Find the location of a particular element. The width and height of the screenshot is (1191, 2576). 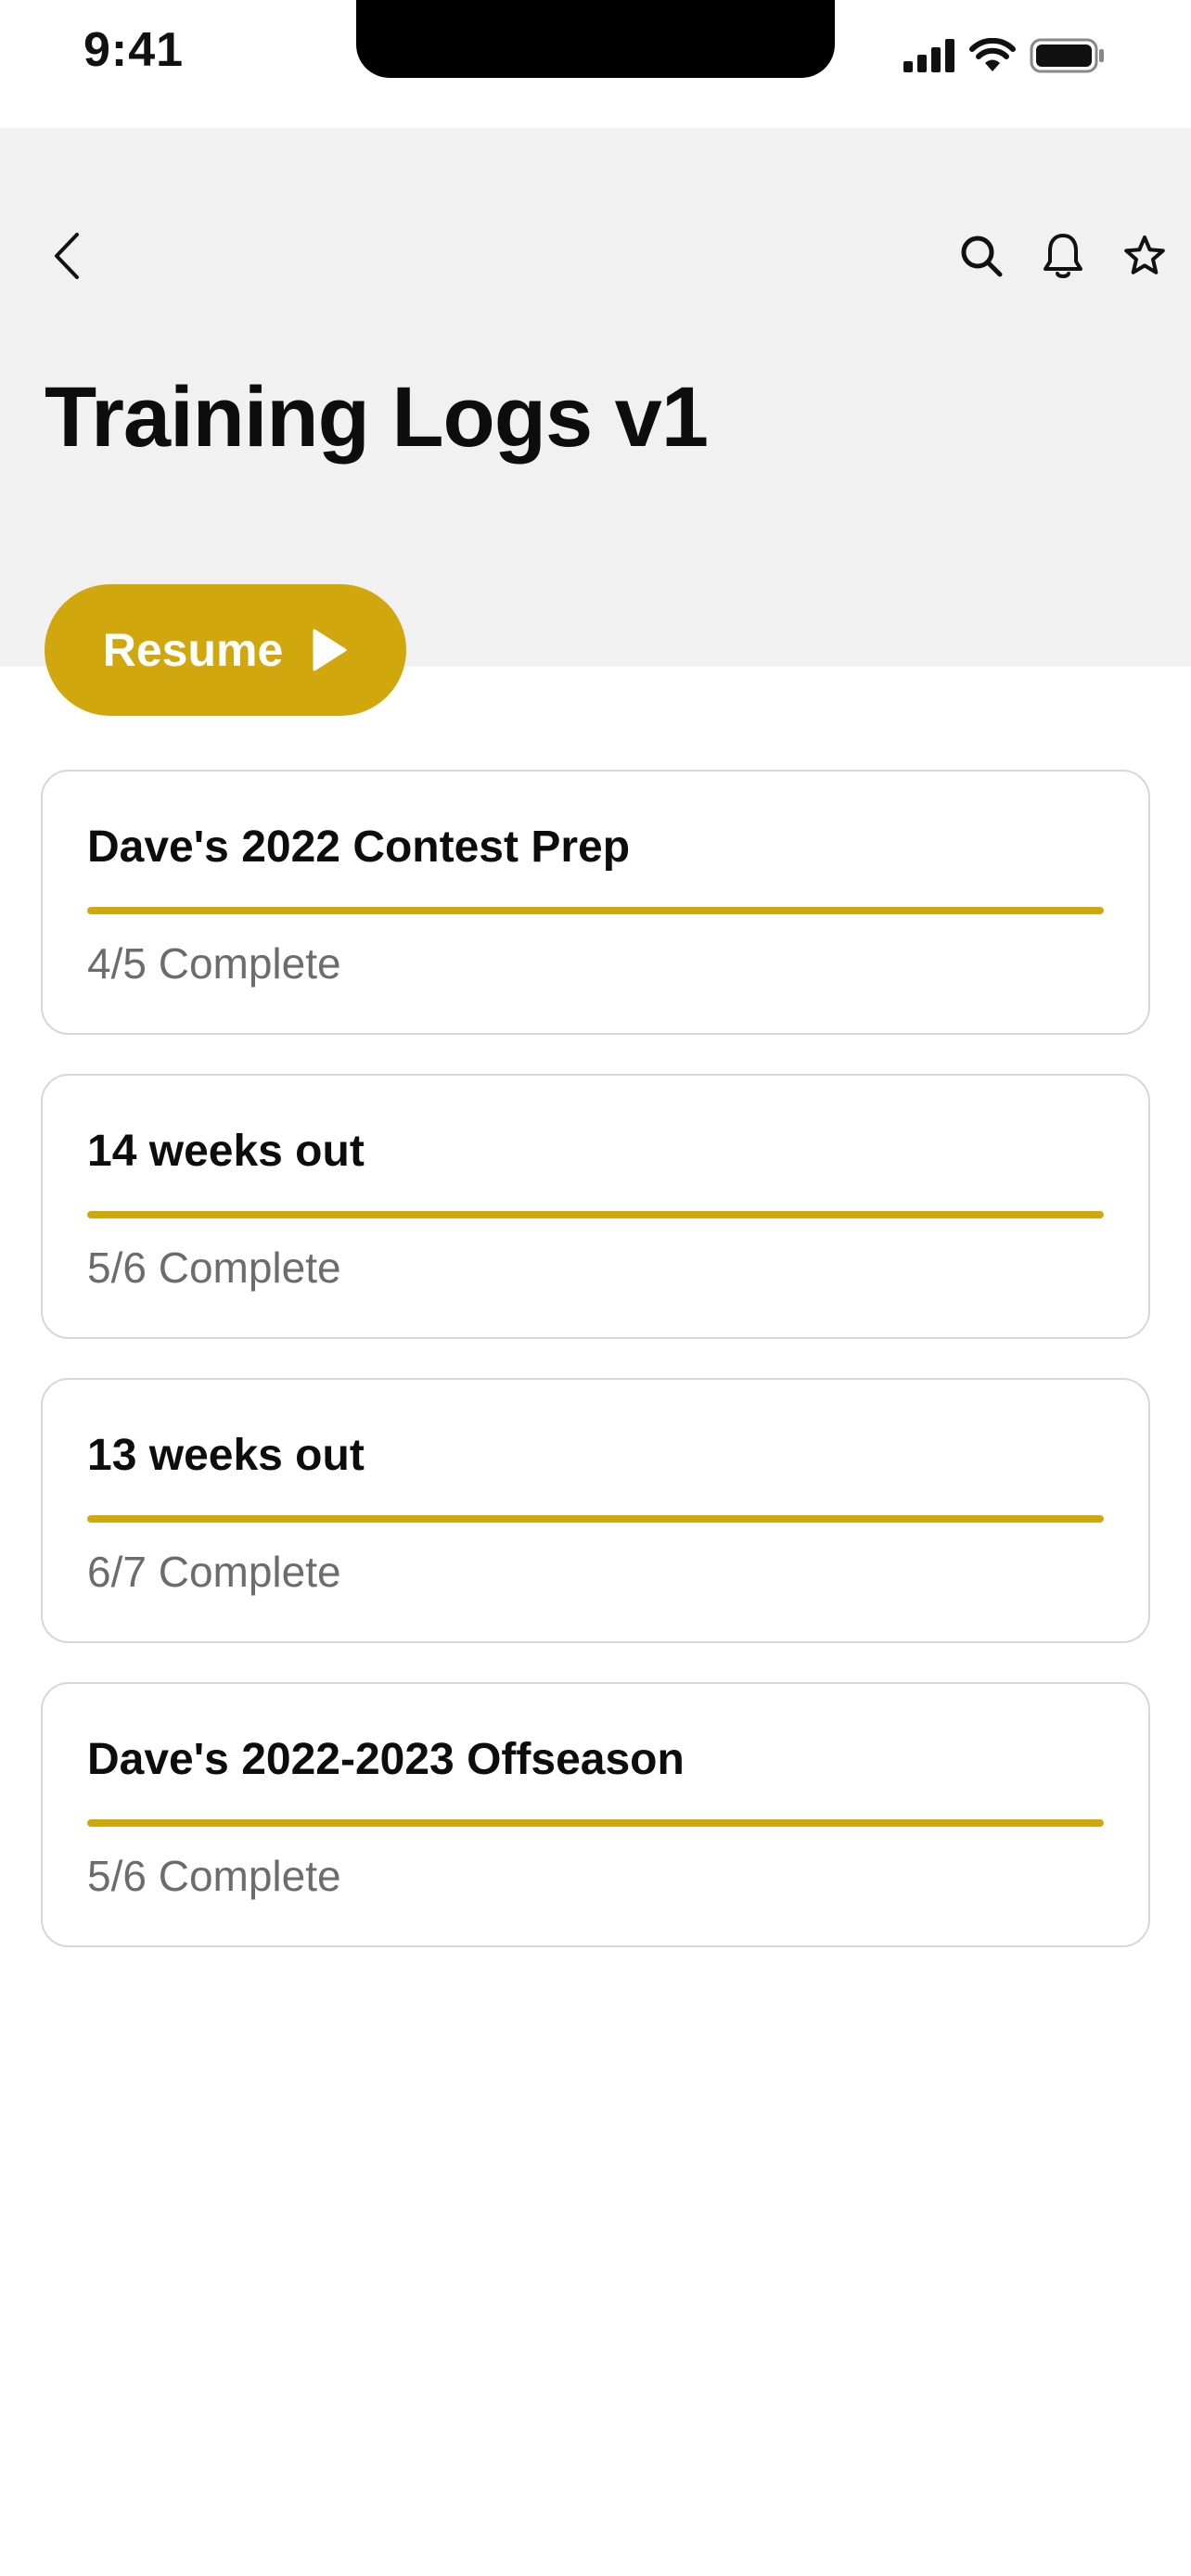

log-title: Dave's 2022-2023 Offseason is located at coordinates (386, 1759).